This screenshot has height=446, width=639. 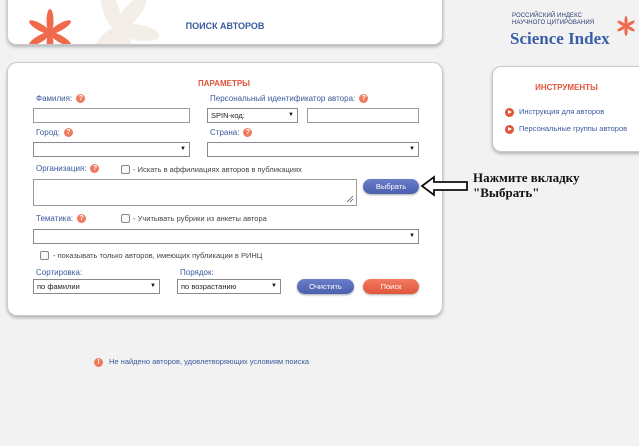 I want to click on topic-checkbox, so click(x=125, y=218).